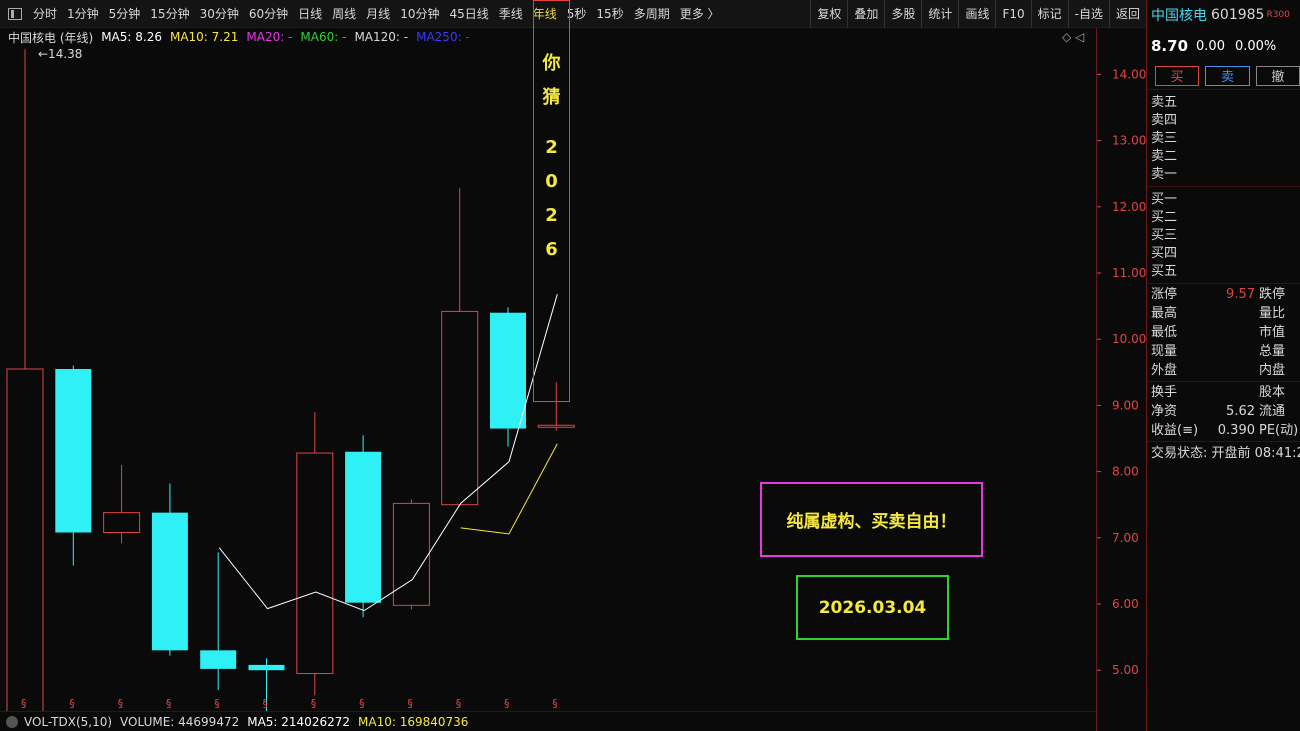 Image resolution: width=1300 pixels, height=731 pixels. Describe the element at coordinates (1278, 15) in the screenshot. I see `index-tag-badge: R300` at that location.